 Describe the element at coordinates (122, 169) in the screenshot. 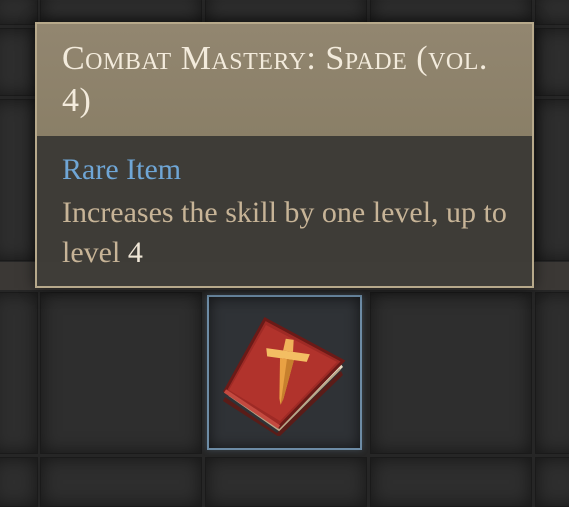

I see `item-rarity: Rare Item` at that location.